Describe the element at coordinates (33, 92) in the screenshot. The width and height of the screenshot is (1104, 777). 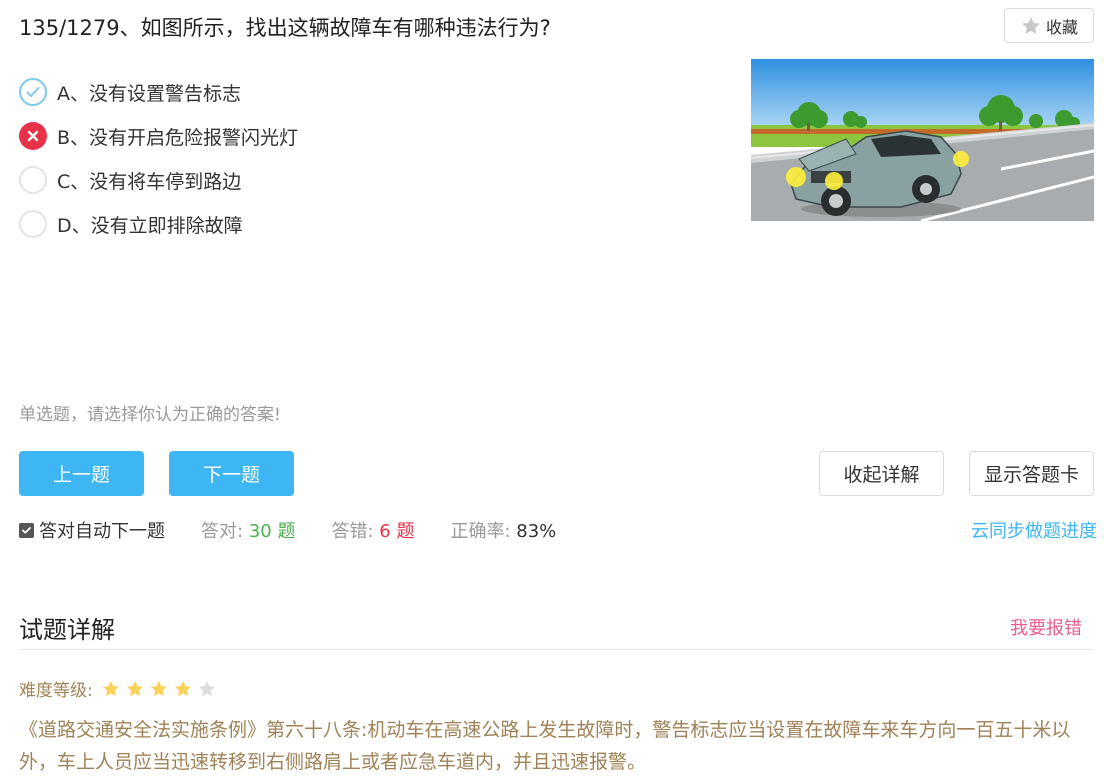
I see `check-icon` at that location.